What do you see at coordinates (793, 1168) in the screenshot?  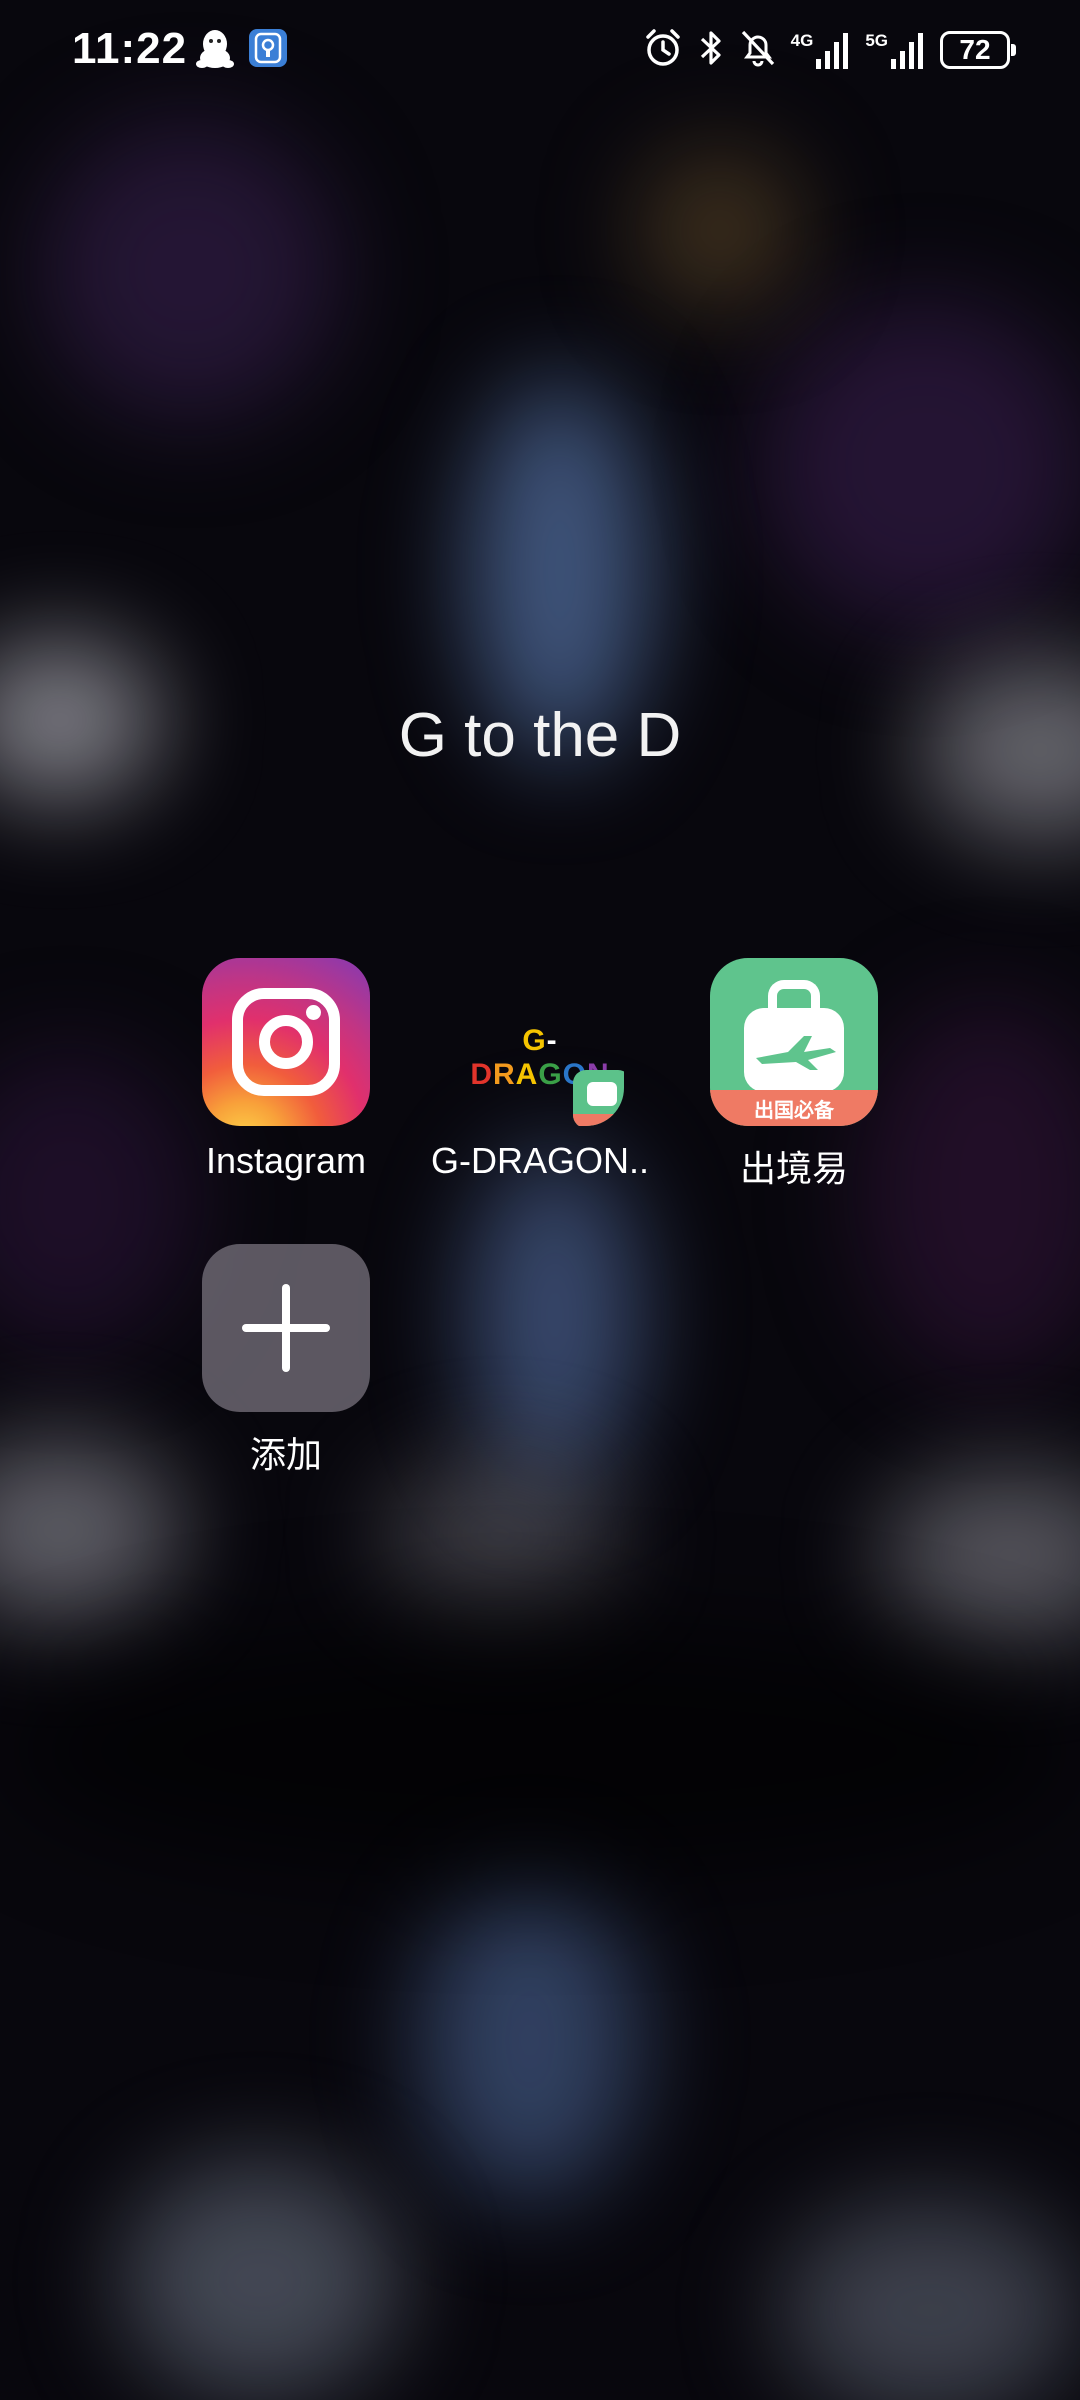 I see `app-label: 出境易` at bounding box center [793, 1168].